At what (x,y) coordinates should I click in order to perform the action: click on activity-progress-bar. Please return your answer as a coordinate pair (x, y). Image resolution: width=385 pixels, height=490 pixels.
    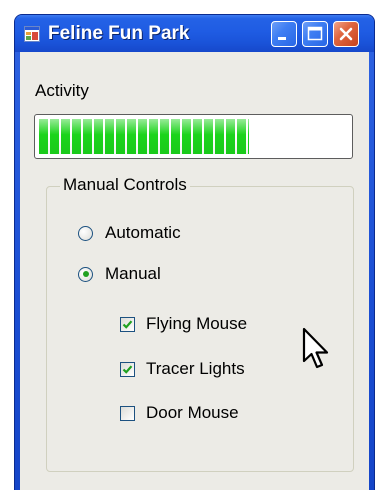
    Looking at the image, I should click on (193, 136).